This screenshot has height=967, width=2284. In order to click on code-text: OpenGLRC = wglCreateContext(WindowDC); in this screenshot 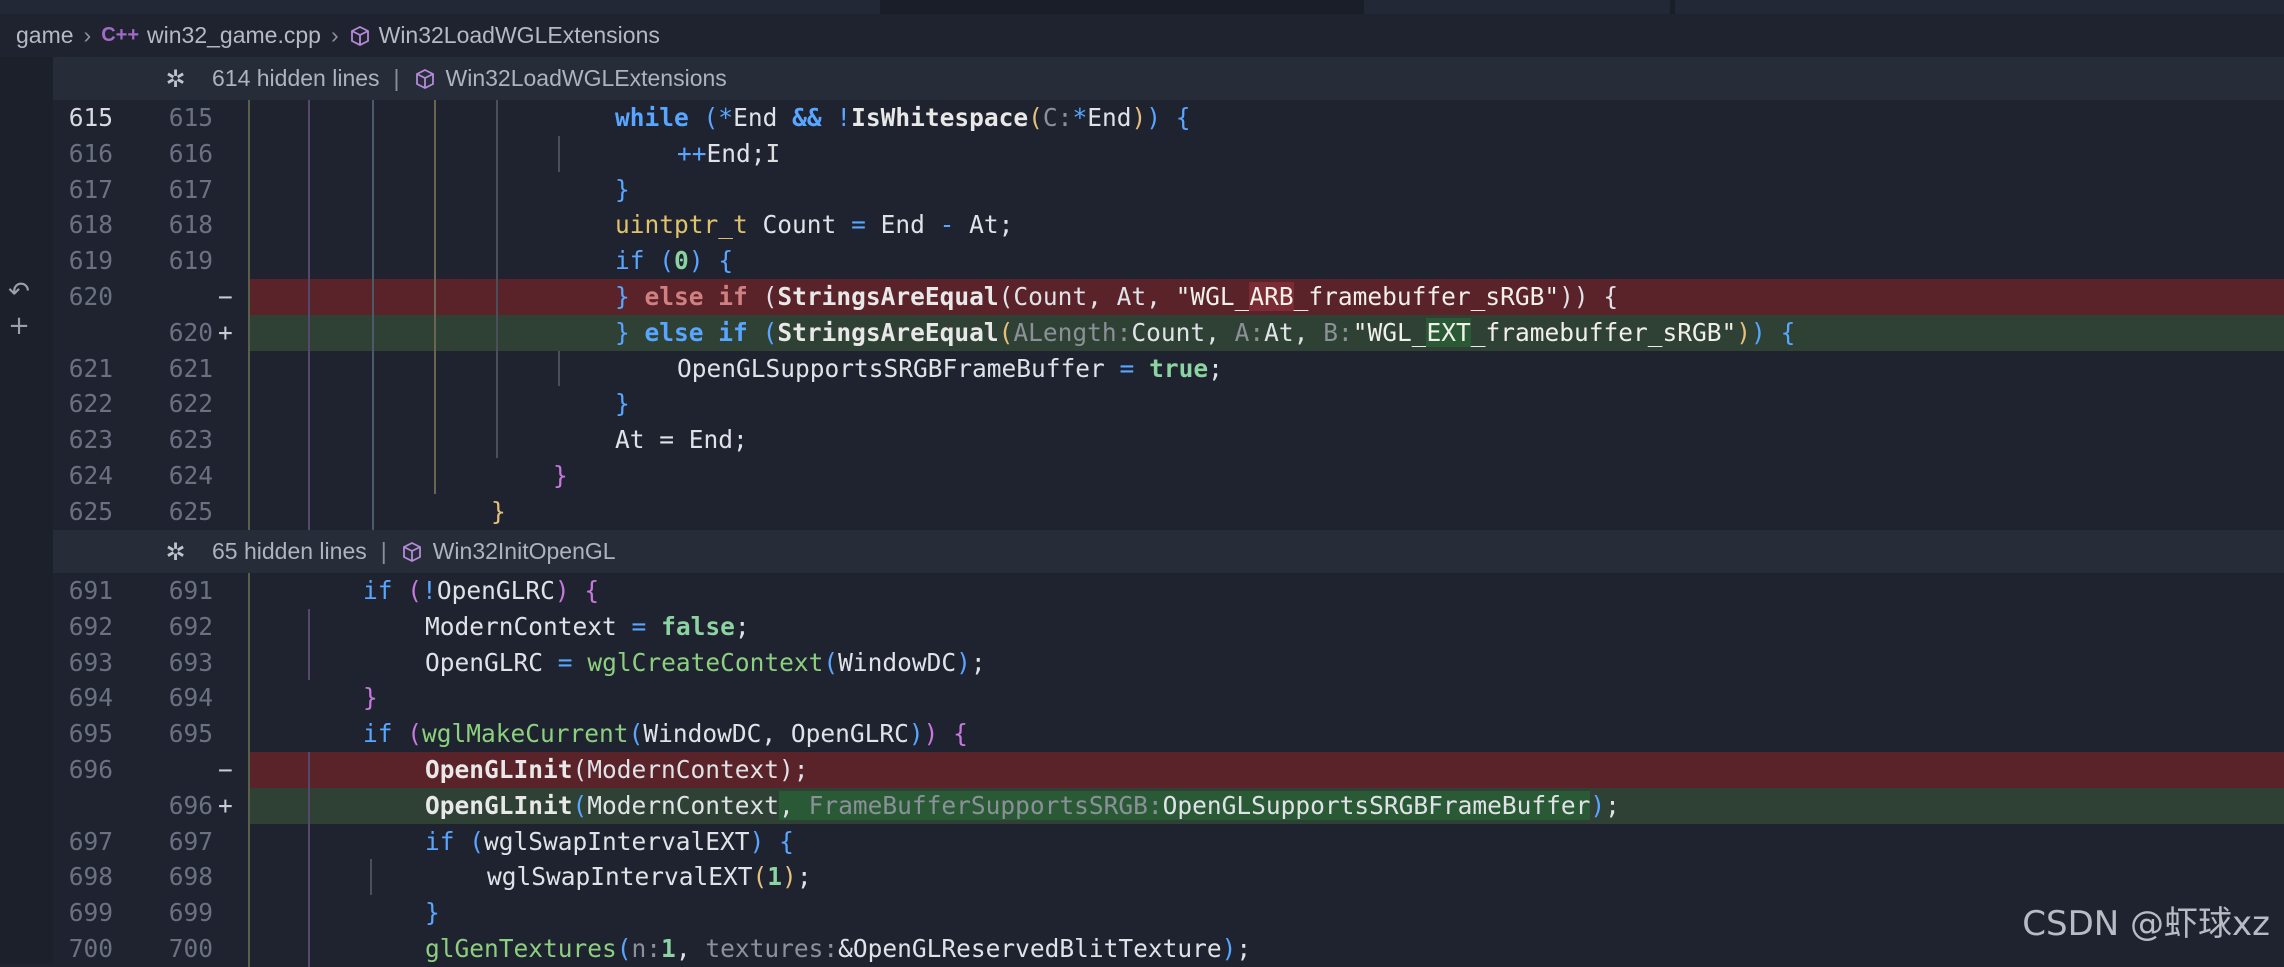, I will do `click(705, 663)`.